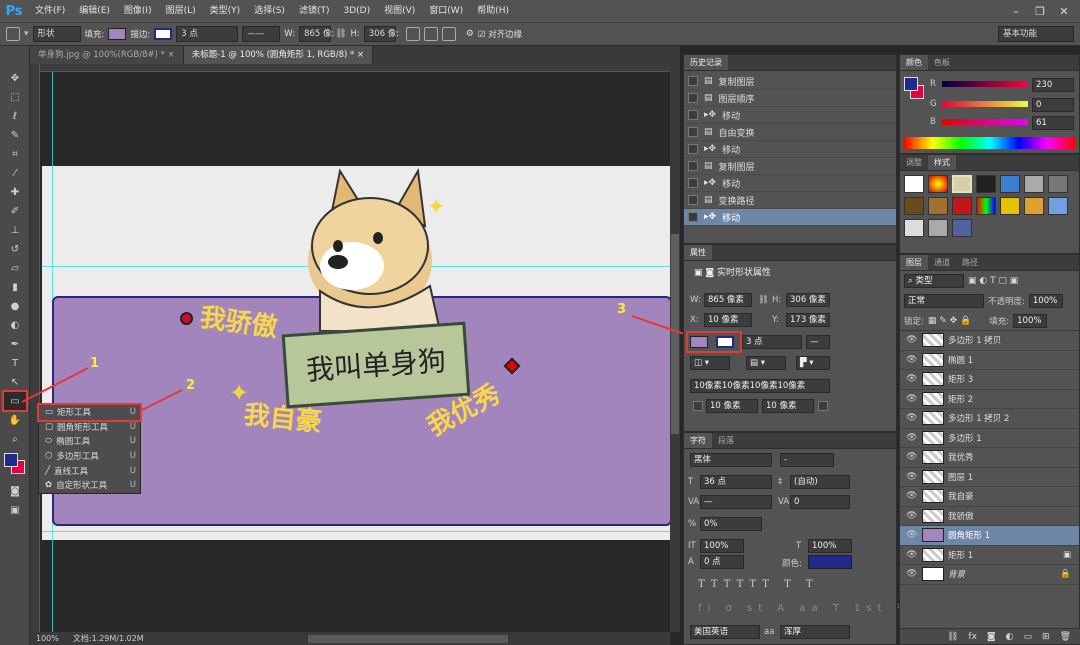 The width and height of the screenshot is (1080, 645). Describe the element at coordinates (50, 11) in the screenshot. I see `menu-file: 文件(F)` at that location.